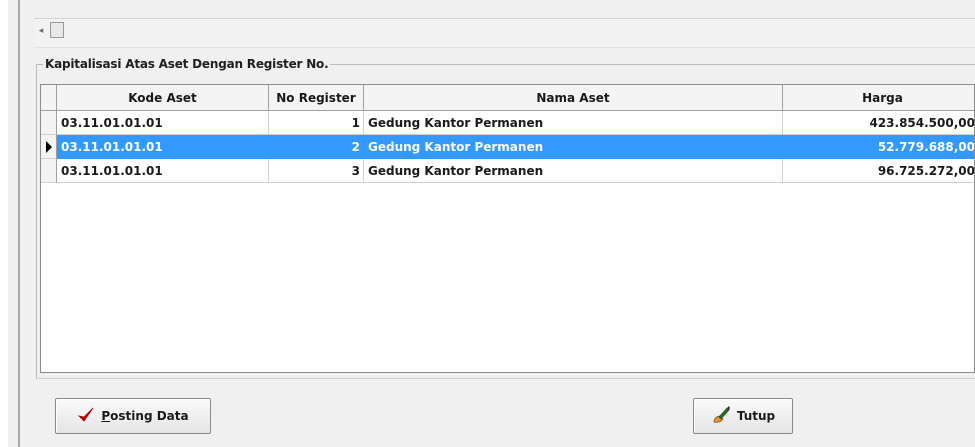  What do you see at coordinates (163, 98) in the screenshot?
I see `column-header-kode-aset: Kode Aset` at bounding box center [163, 98].